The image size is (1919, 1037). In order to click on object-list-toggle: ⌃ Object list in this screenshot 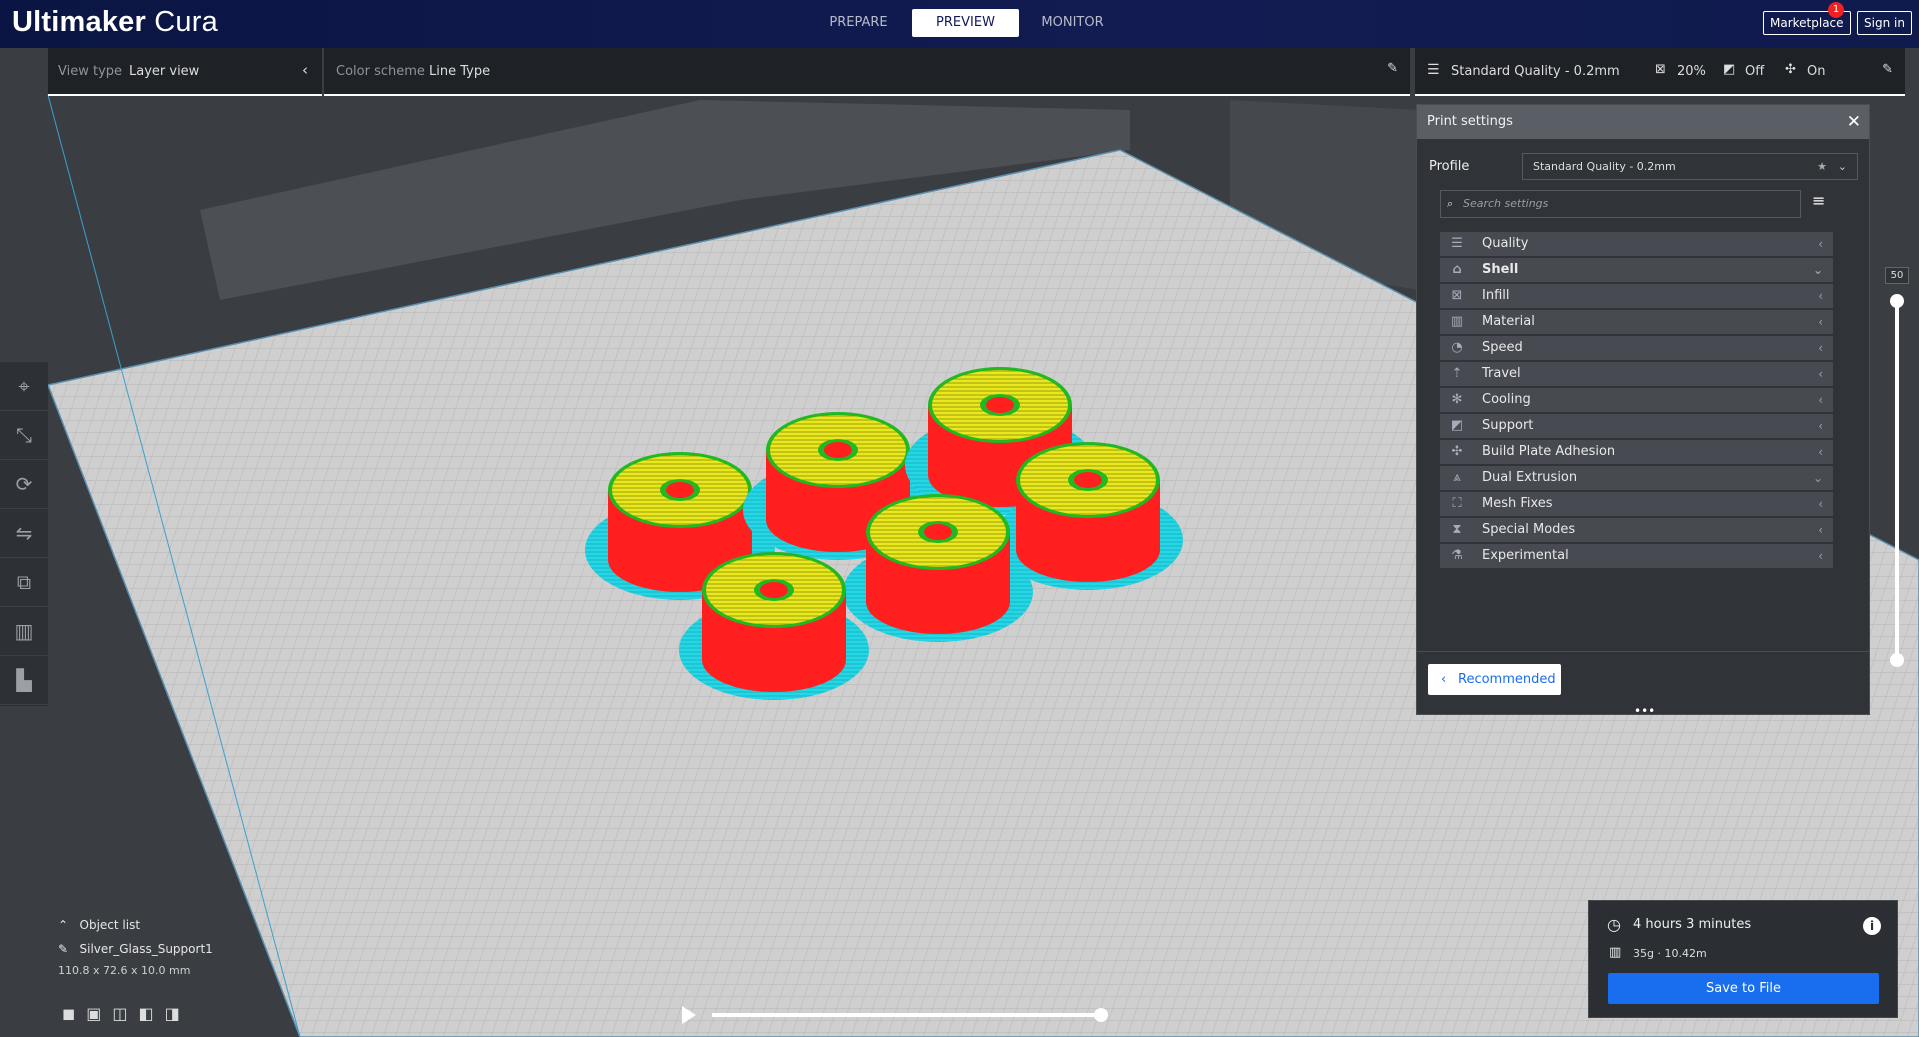, I will do `click(135, 925)`.